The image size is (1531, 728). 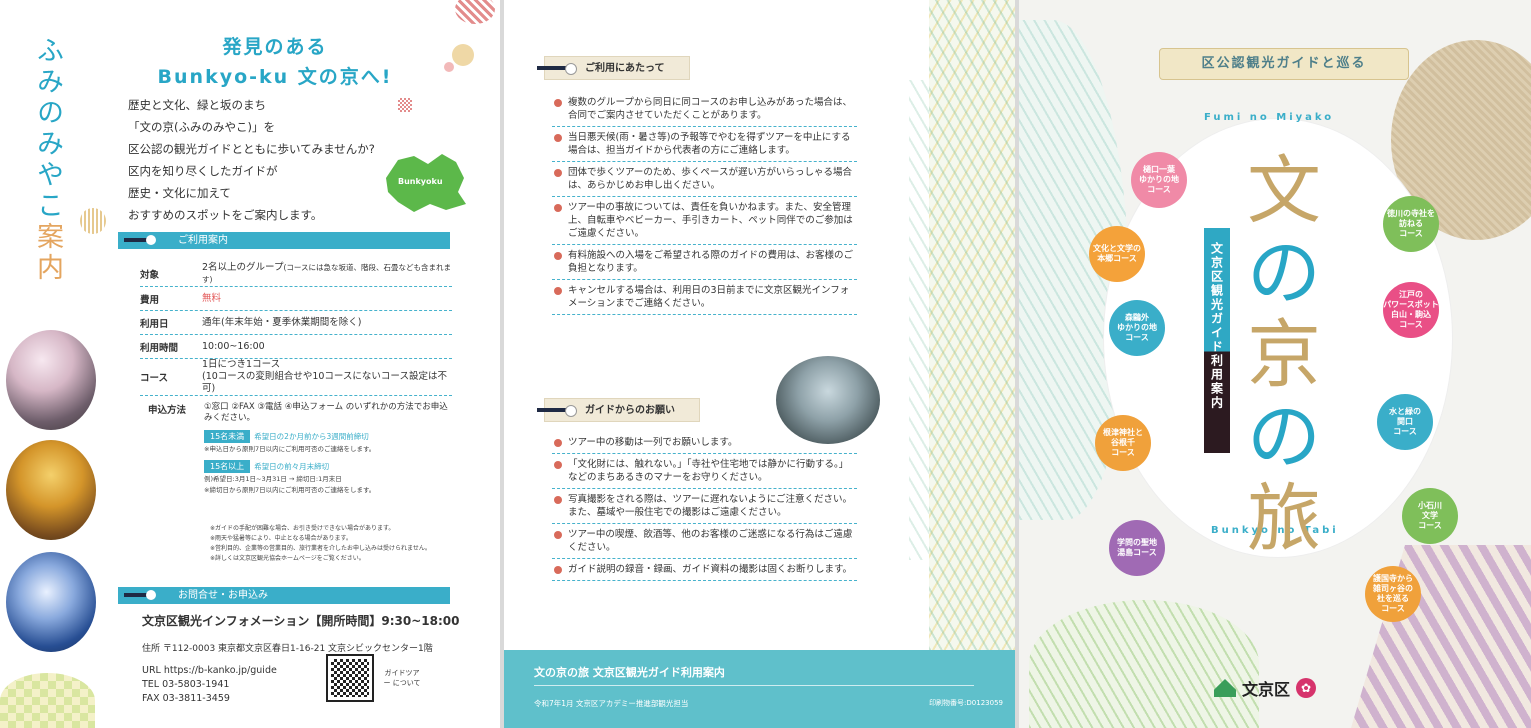 I want to click on course-bubble: 護国寺から 雑司ヶ谷の 杜を巡る コース, so click(x=1393, y=594).